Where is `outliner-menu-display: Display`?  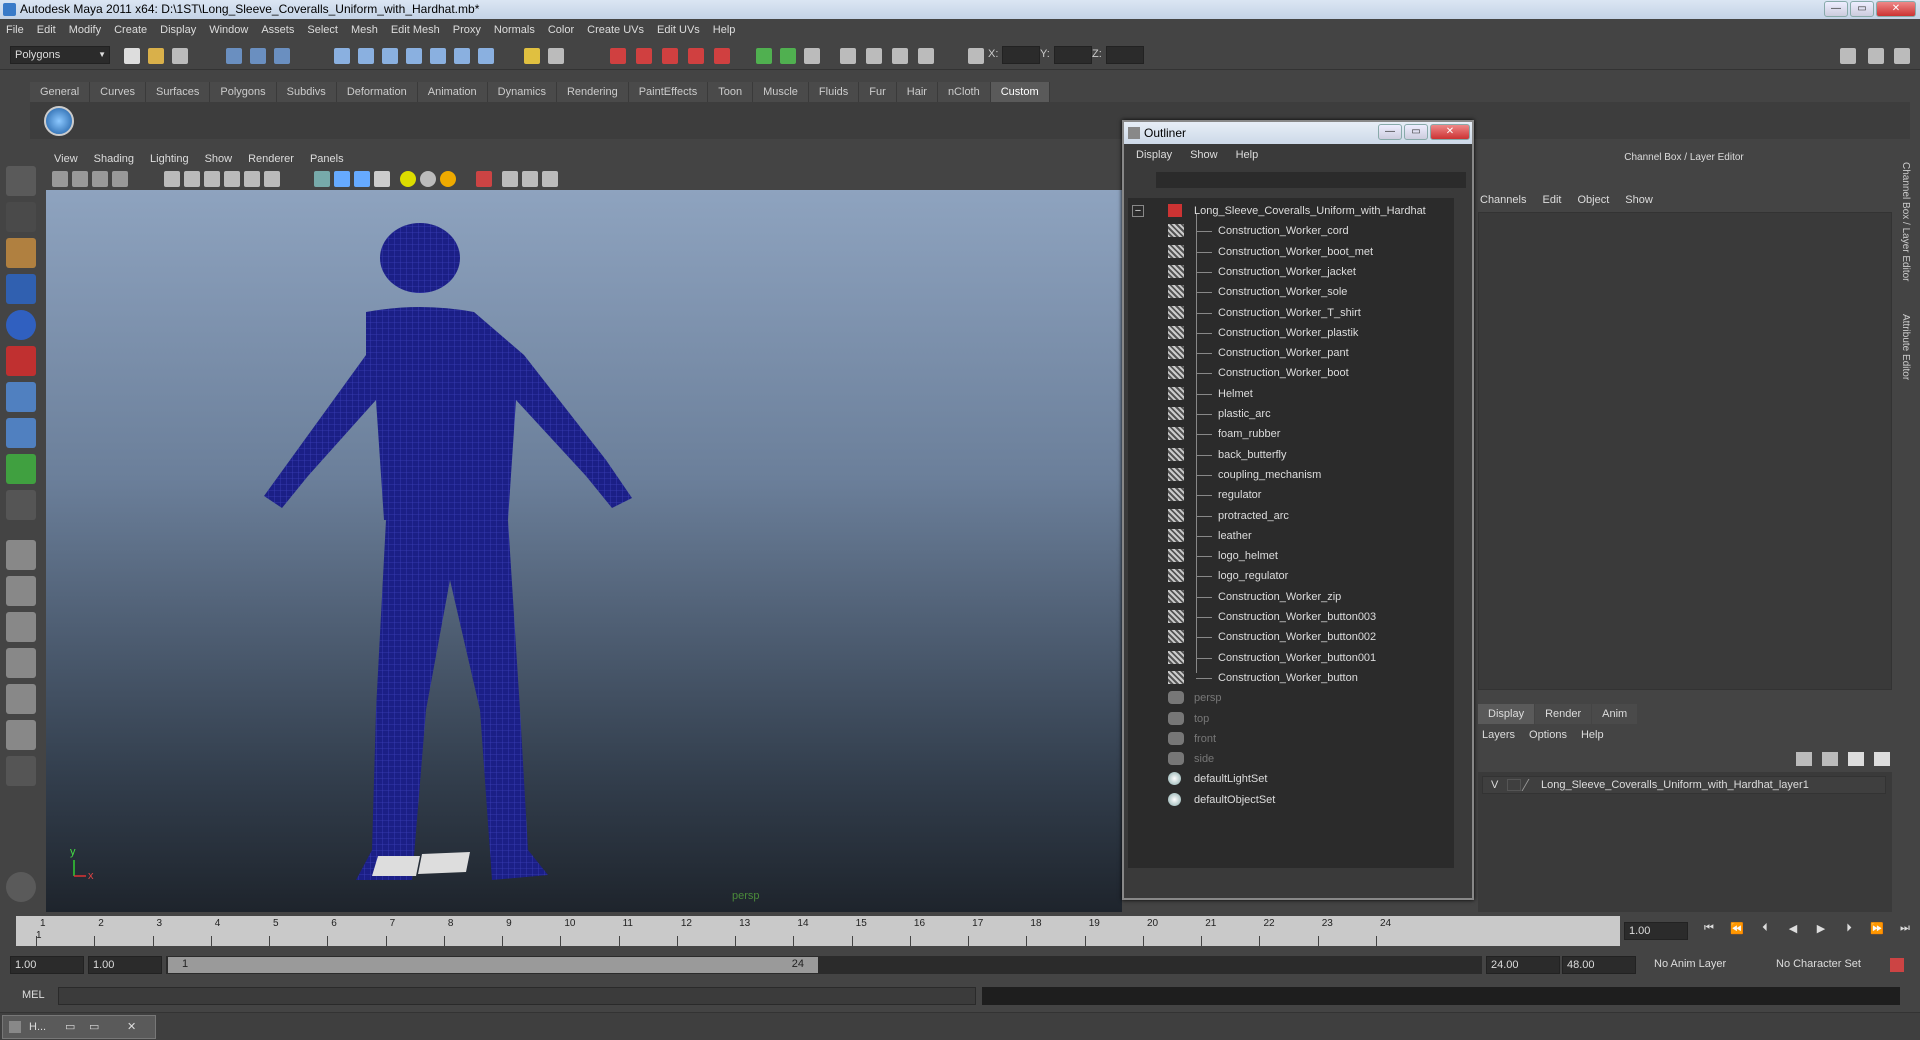
outliner-menu-display: Display is located at coordinates (1154, 155).